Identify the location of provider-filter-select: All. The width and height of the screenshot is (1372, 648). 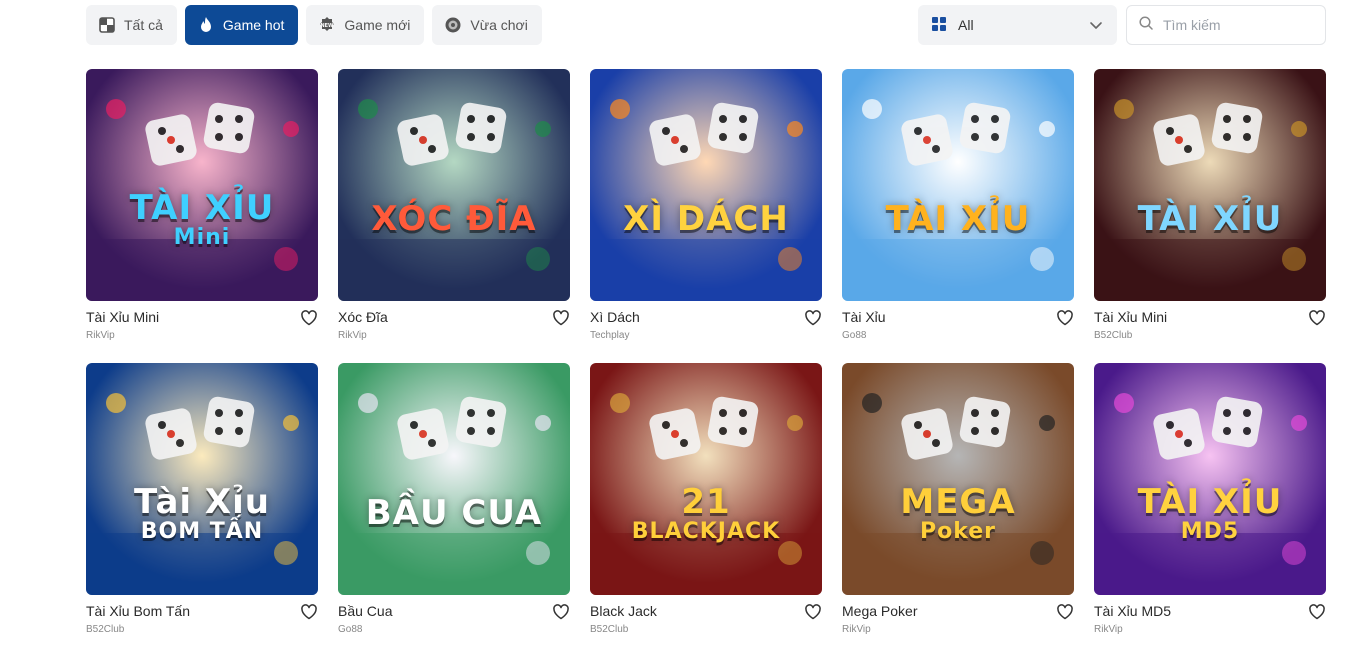
(1017, 25).